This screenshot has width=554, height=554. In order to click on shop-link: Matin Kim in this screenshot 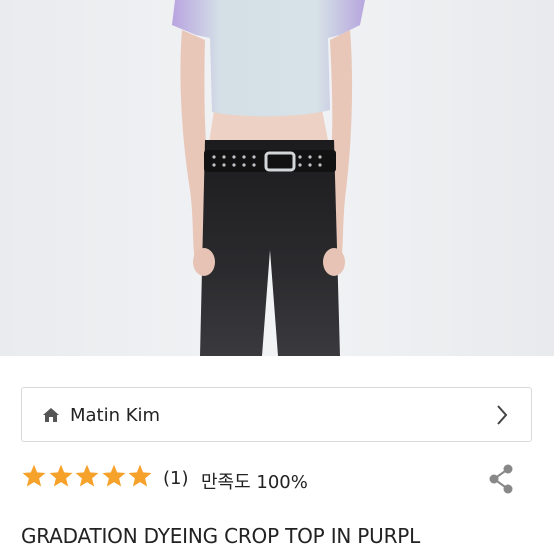, I will do `click(276, 414)`.